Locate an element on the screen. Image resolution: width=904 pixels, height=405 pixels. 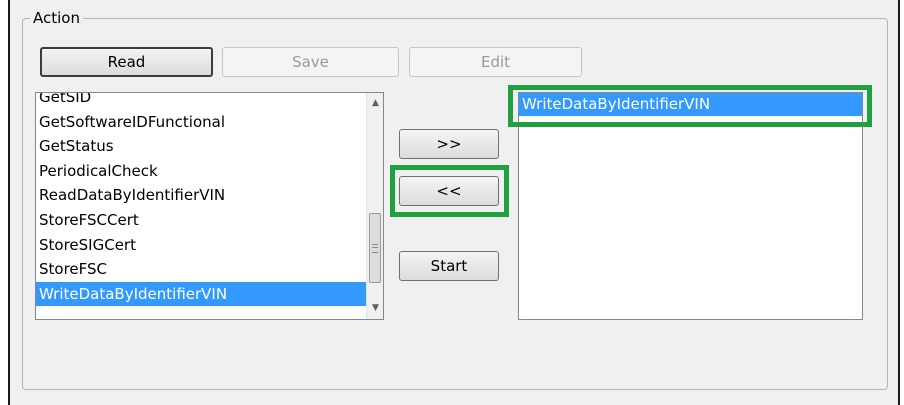
scroll-down-arrow-icon: ▼ is located at coordinates (375, 308).